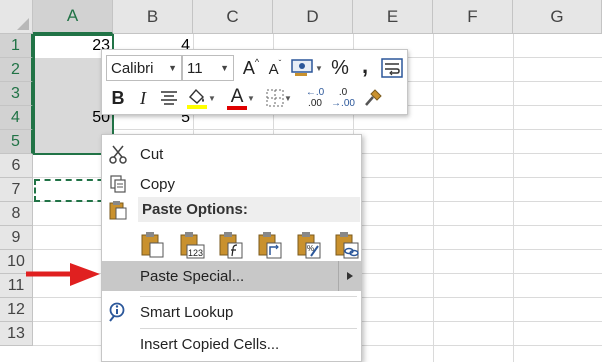 This screenshot has width=602, height=362. Describe the element at coordinates (16, 118) in the screenshot. I see `row-header-4: 4` at that location.